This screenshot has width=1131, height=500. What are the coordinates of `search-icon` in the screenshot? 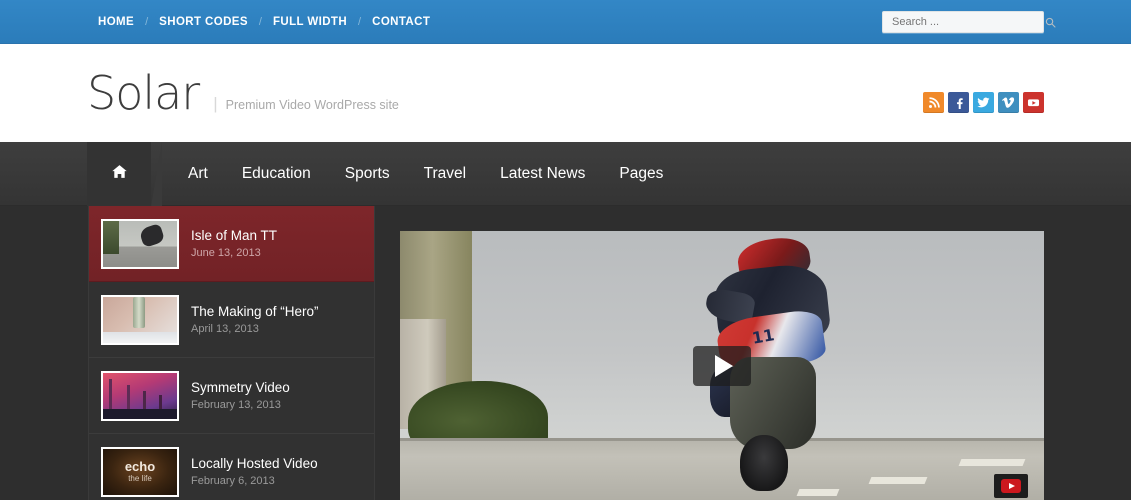 It's located at (1050, 22).